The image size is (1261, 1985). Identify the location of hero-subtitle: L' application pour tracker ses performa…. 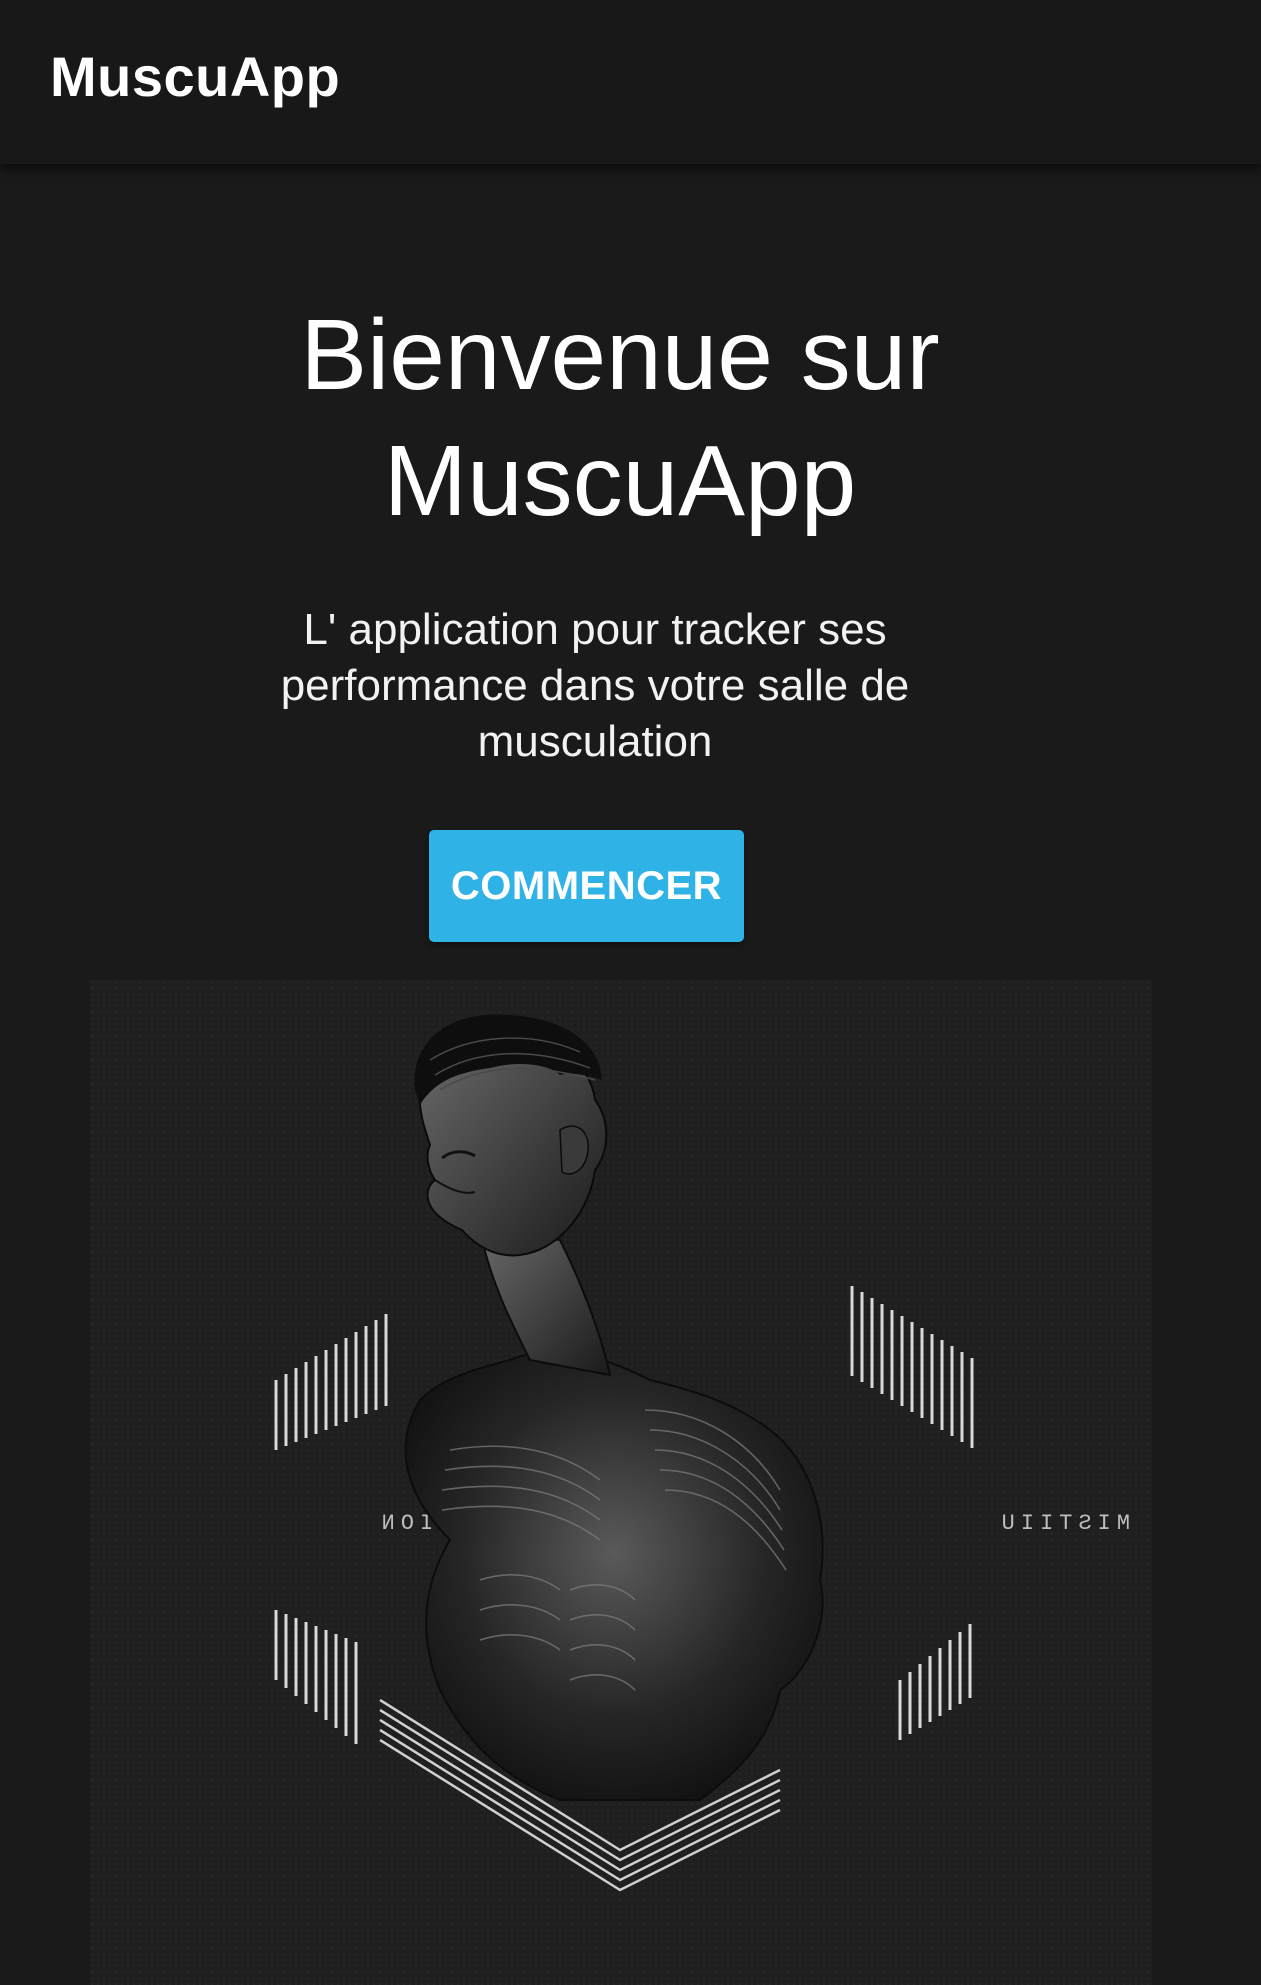
(595, 686).